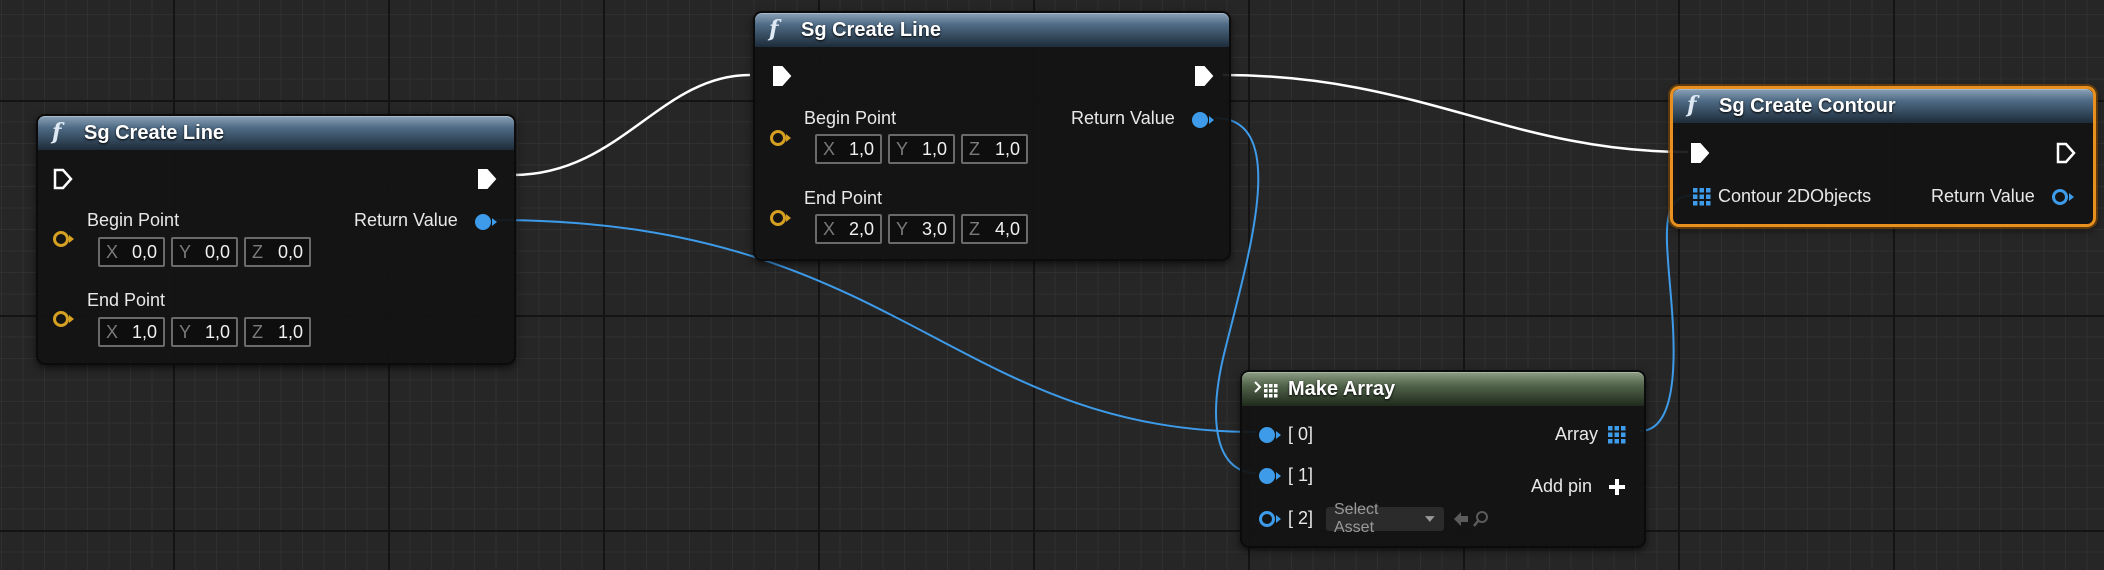  What do you see at coordinates (1577, 434) in the screenshot?
I see `array-output-label: Array` at bounding box center [1577, 434].